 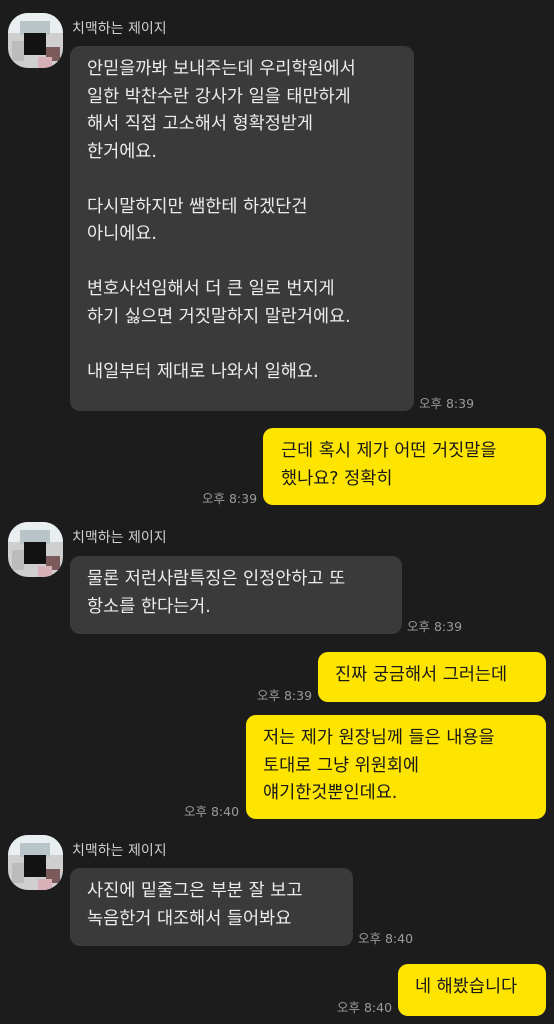 What do you see at coordinates (236, 595) in the screenshot?
I see `message-bubble-incoming: 물론 저런사람특징은 인정안하고 또 항소를 한다는거.` at bounding box center [236, 595].